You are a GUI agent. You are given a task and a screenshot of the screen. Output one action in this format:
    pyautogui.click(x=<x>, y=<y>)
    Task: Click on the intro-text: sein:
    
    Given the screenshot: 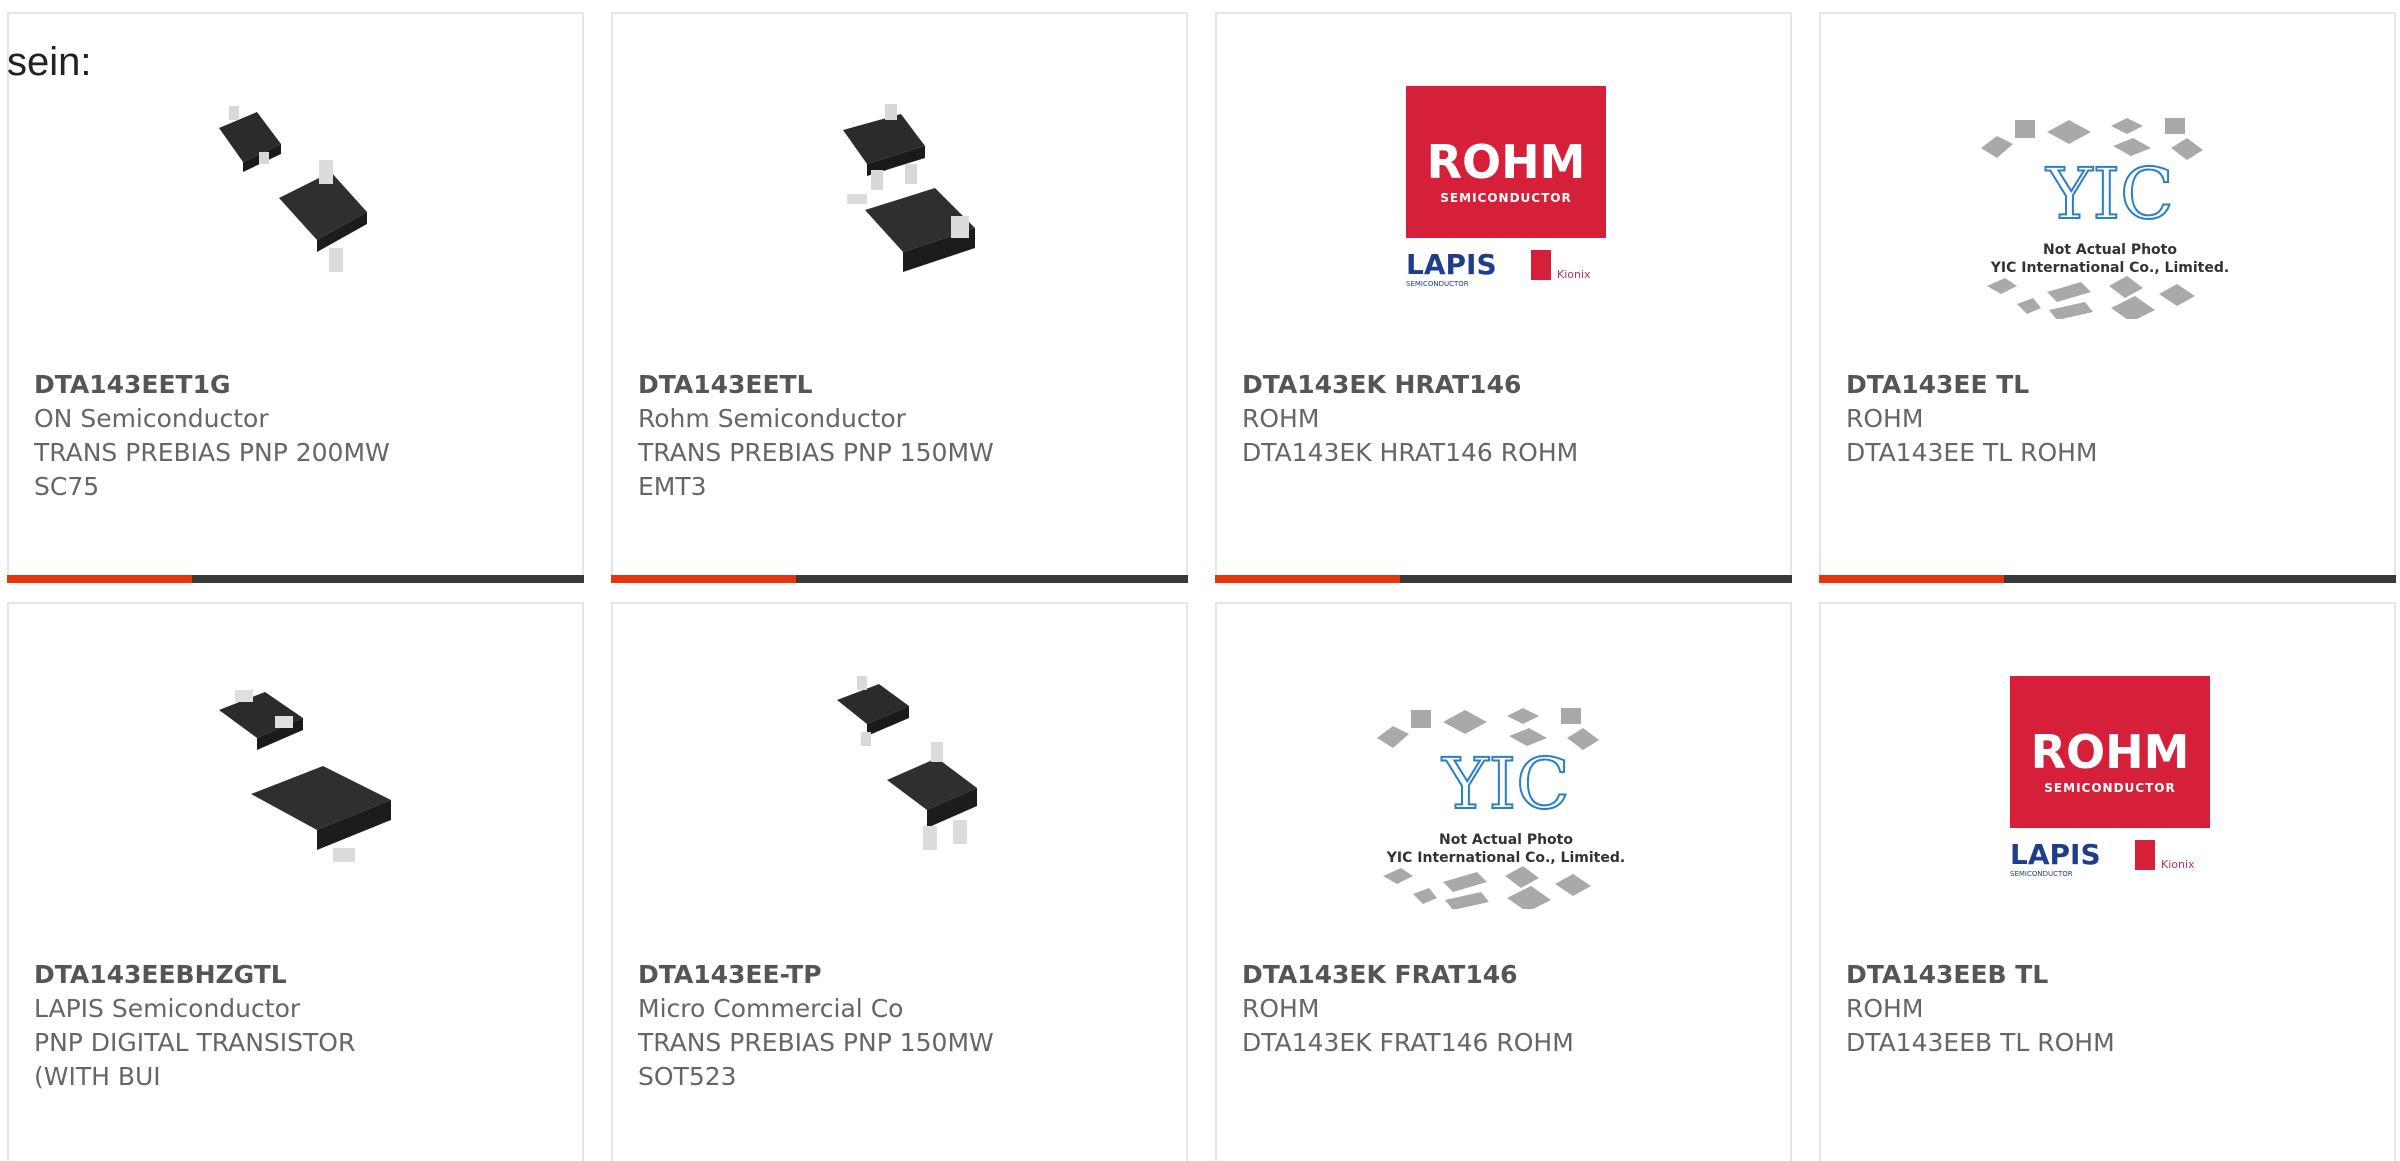 What is the action you would take?
    pyautogui.click(x=49, y=62)
    